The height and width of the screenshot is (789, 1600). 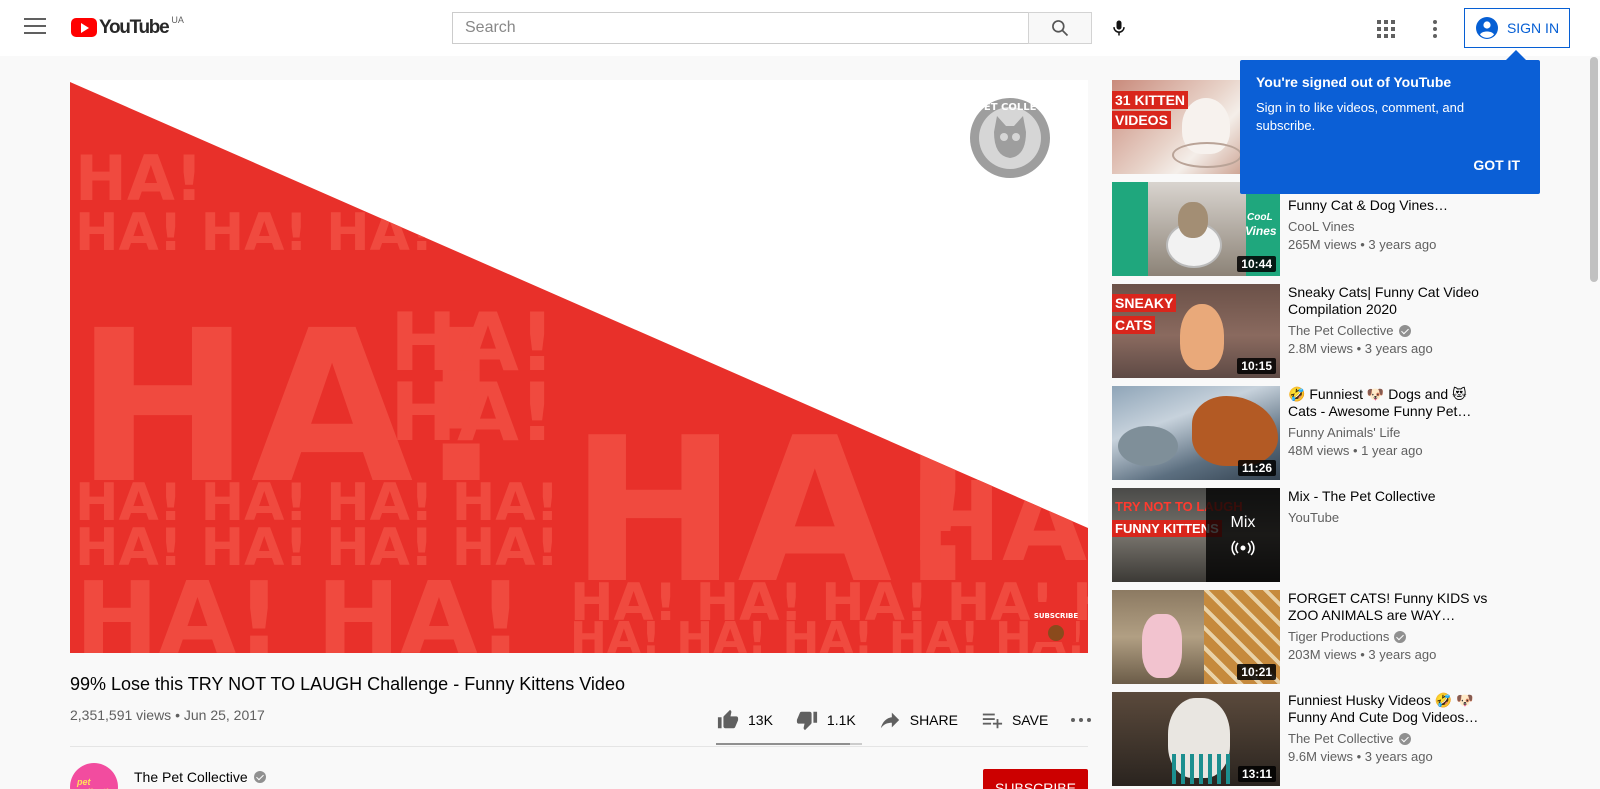 I want to click on thumbnail-label: 31 KITTEN, so click(x=1150, y=100).